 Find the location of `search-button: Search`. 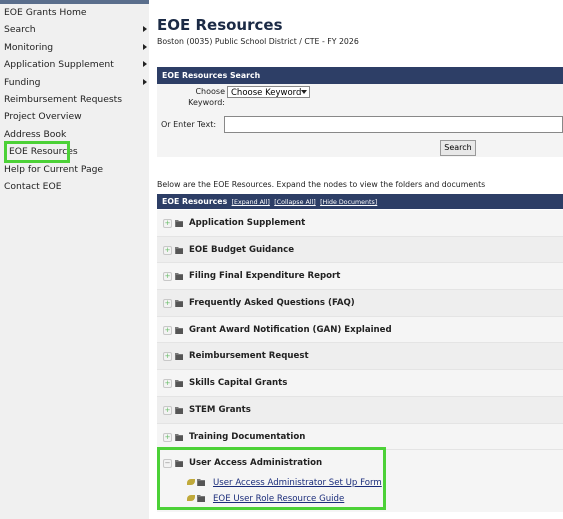

search-button: Search is located at coordinates (458, 148).